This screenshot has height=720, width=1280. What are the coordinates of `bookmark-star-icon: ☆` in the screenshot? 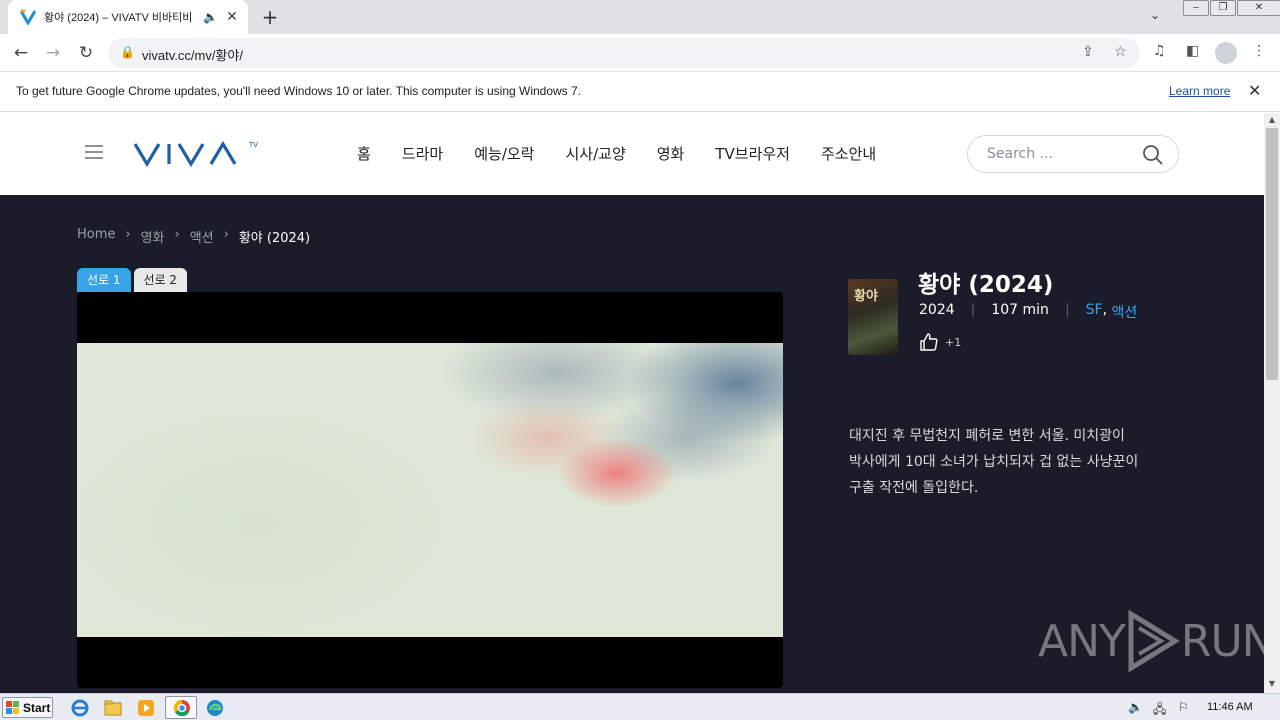 It's located at (1120, 52).